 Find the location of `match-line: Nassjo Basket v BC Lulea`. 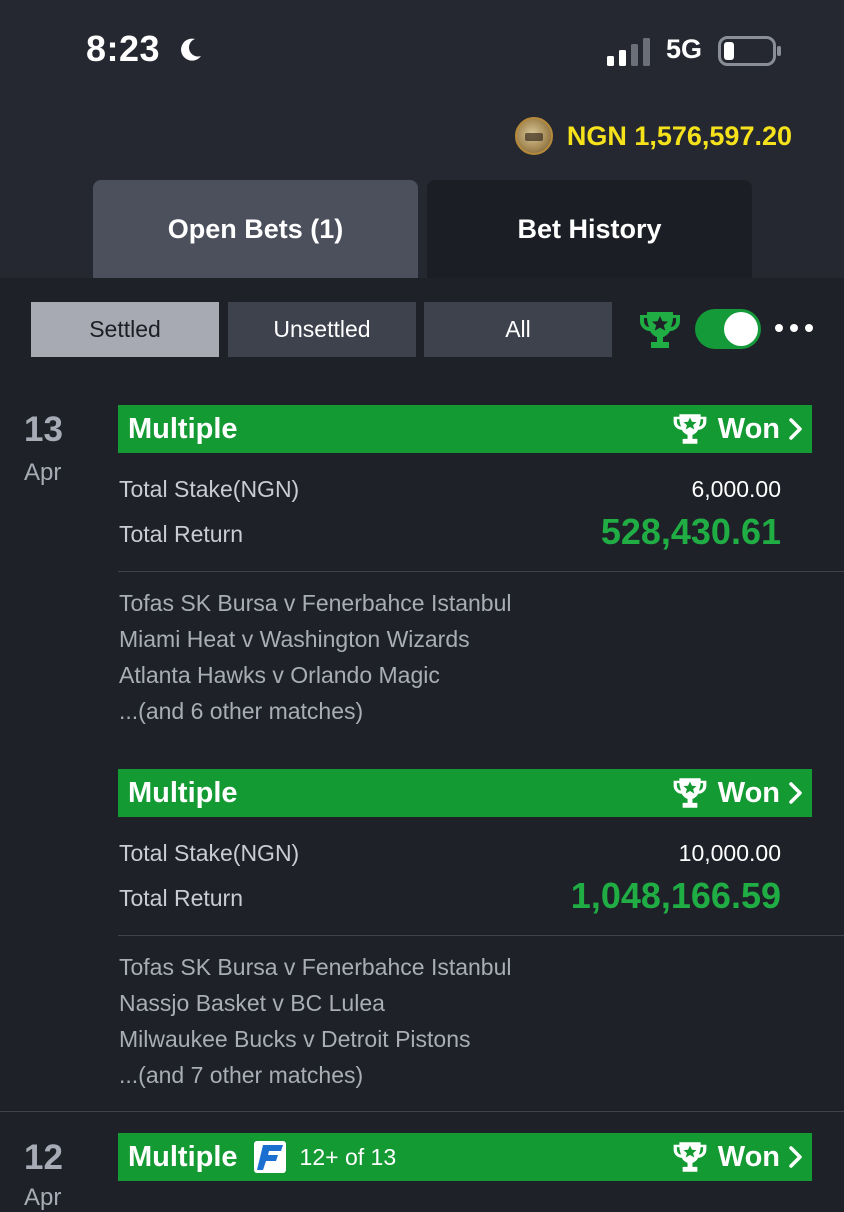

match-line: Nassjo Basket v BC Lulea is located at coordinates (252, 1003).